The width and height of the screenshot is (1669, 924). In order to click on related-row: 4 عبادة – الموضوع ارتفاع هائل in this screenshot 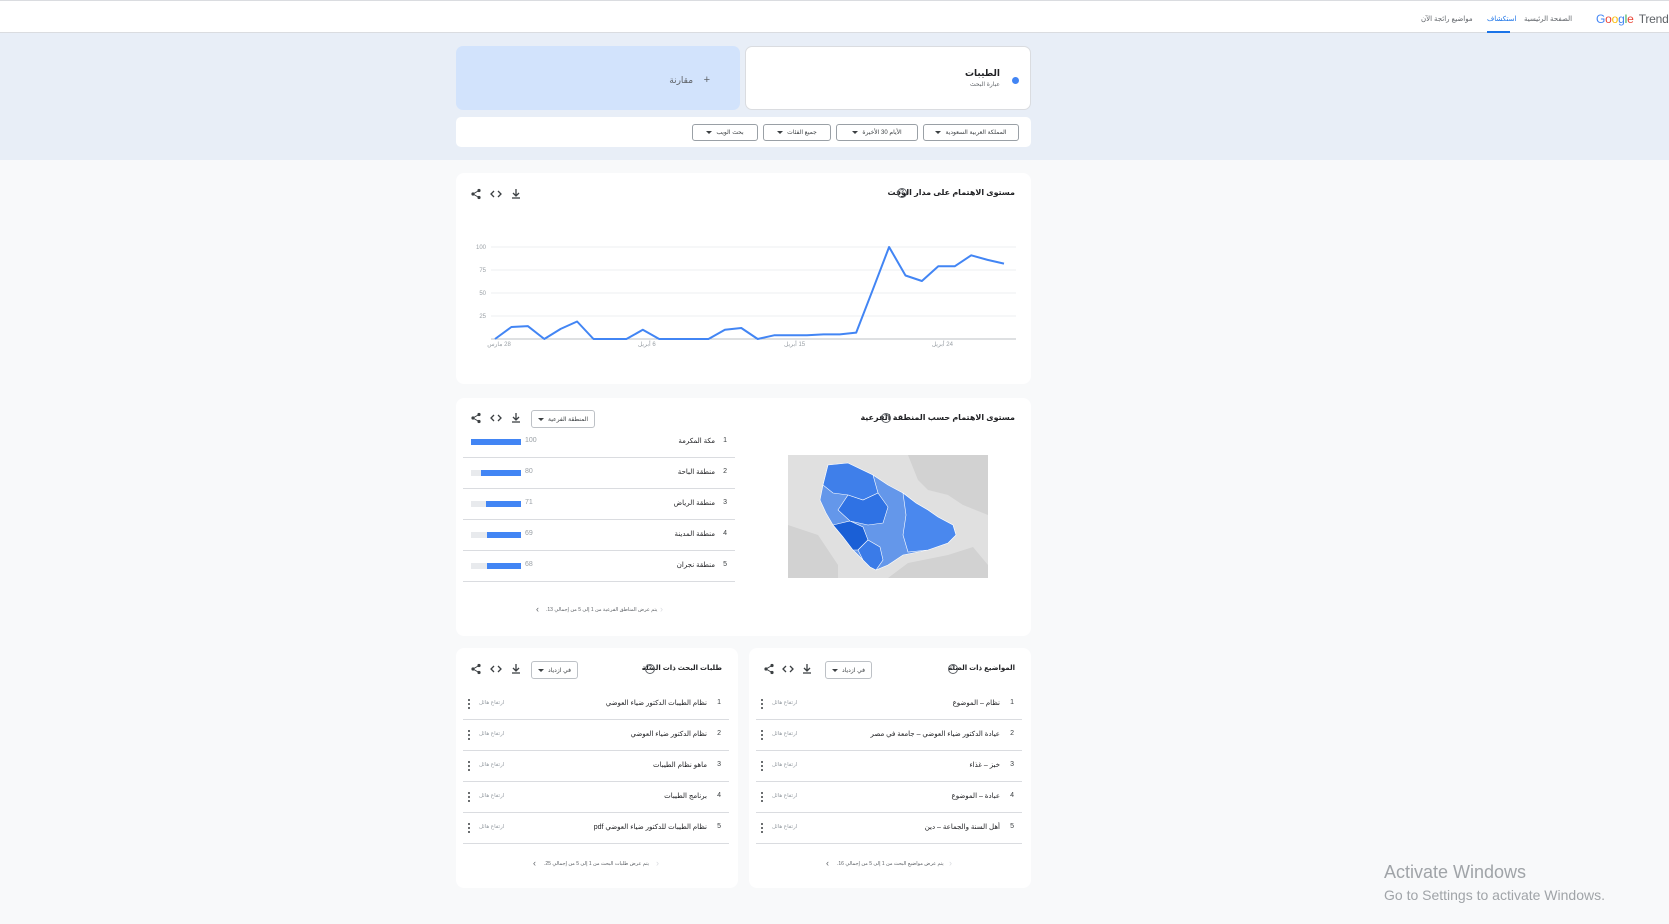, I will do `click(889, 798)`.